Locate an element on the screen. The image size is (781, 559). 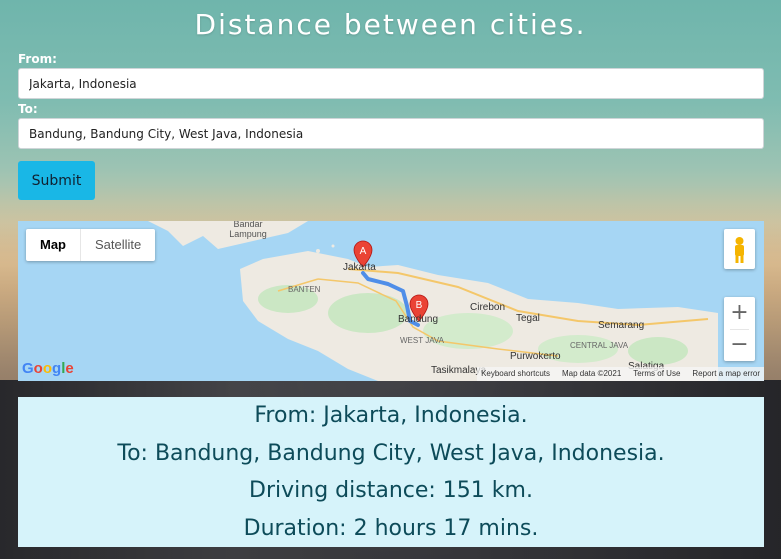
terms-link: Terms of Use is located at coordinates (656, 374).